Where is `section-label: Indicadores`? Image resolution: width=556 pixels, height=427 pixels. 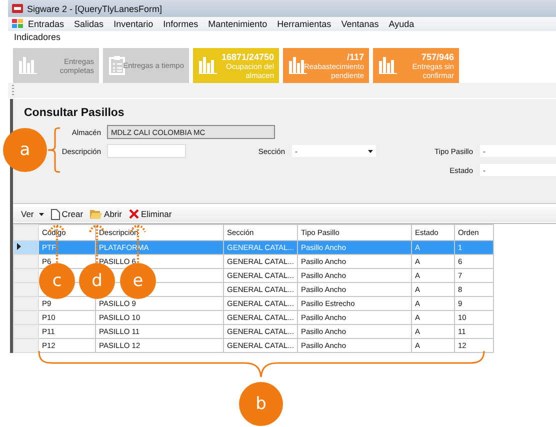
section-label: Indicadores is located at coordinates (37, 37).